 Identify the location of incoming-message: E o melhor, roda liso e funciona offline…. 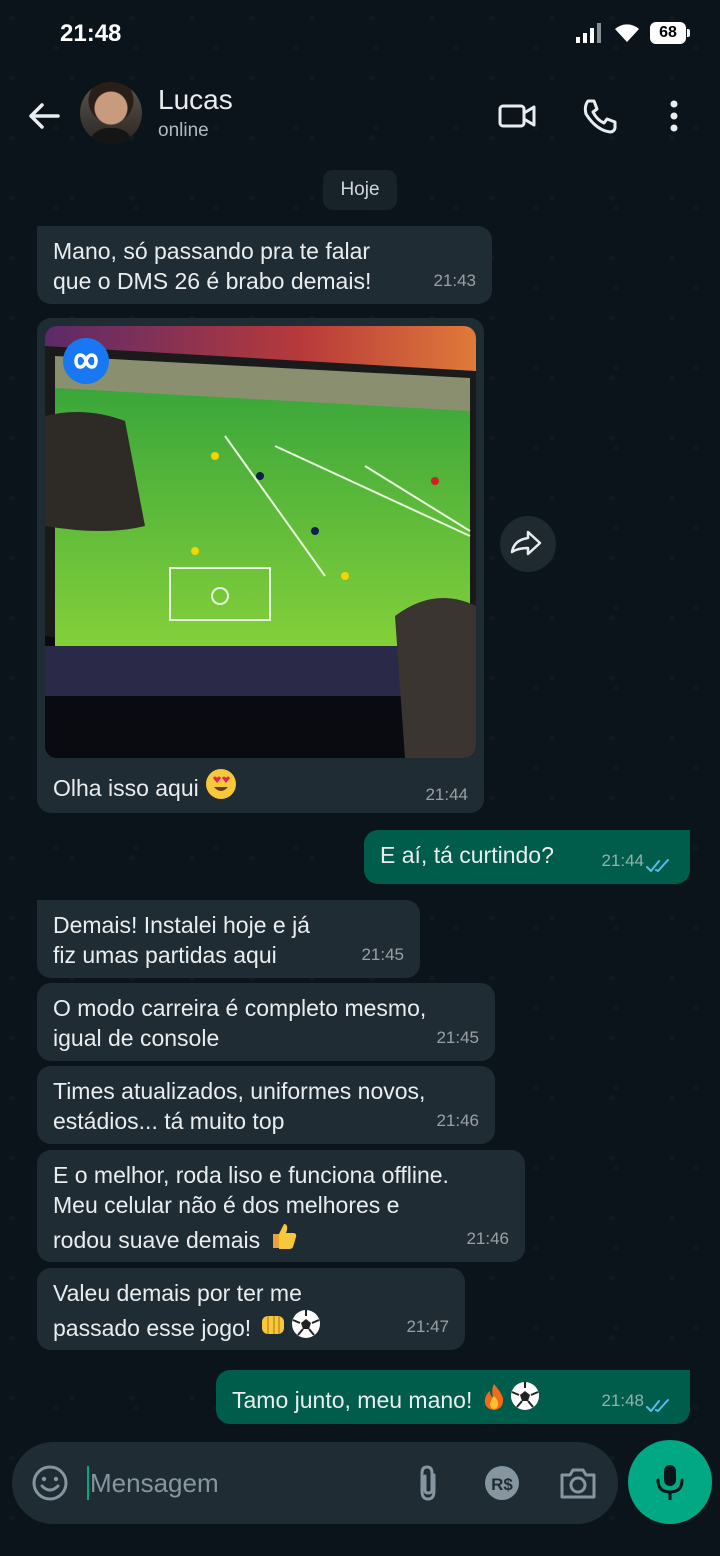
(281, 1206).